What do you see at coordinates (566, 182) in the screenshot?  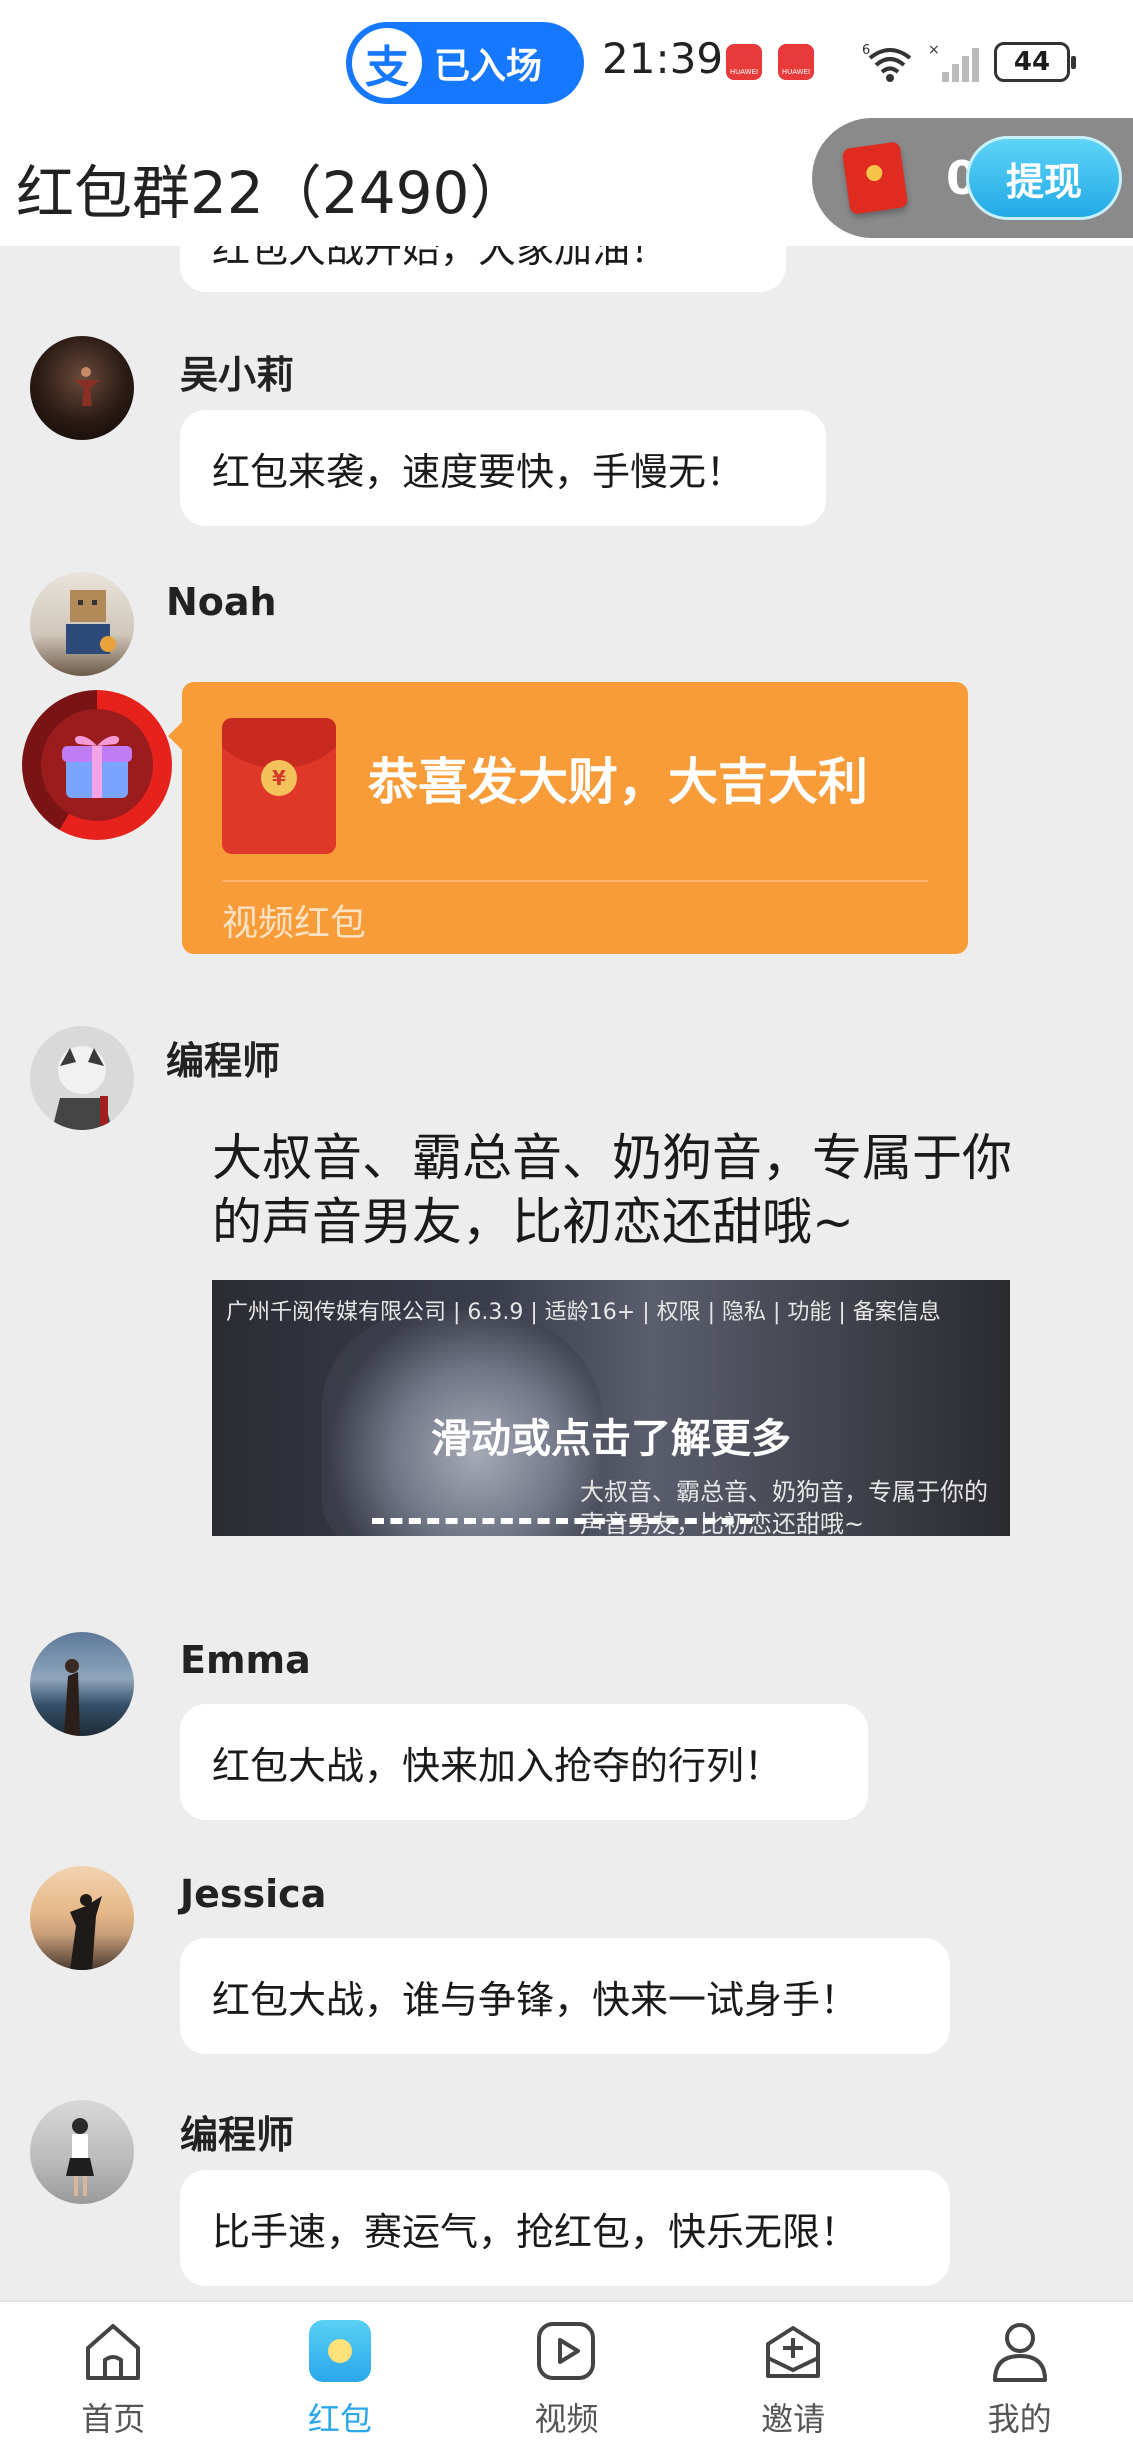 I see `chat-header: 红包群22（2490） 0 提现` at bounding box center [566, 182].